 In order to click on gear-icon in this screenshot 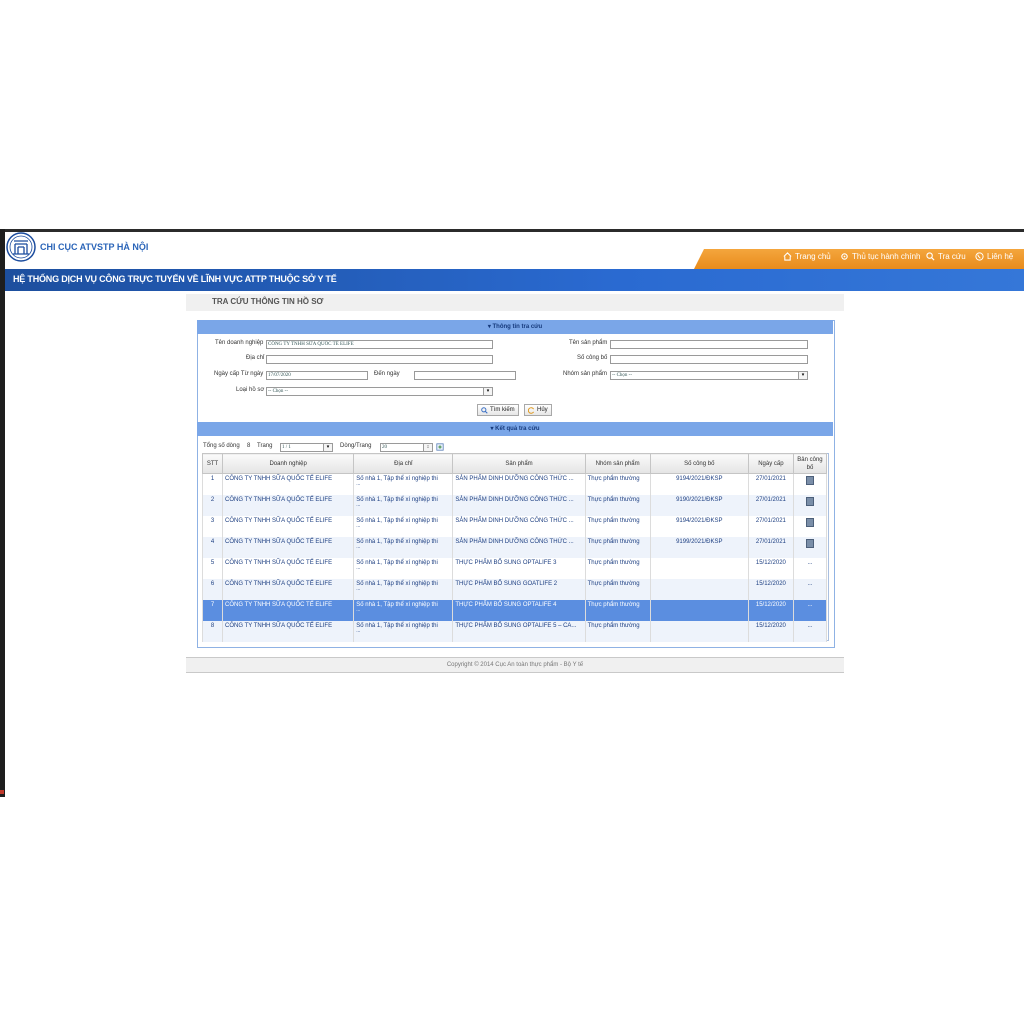, I will do `click(844, 256)`.